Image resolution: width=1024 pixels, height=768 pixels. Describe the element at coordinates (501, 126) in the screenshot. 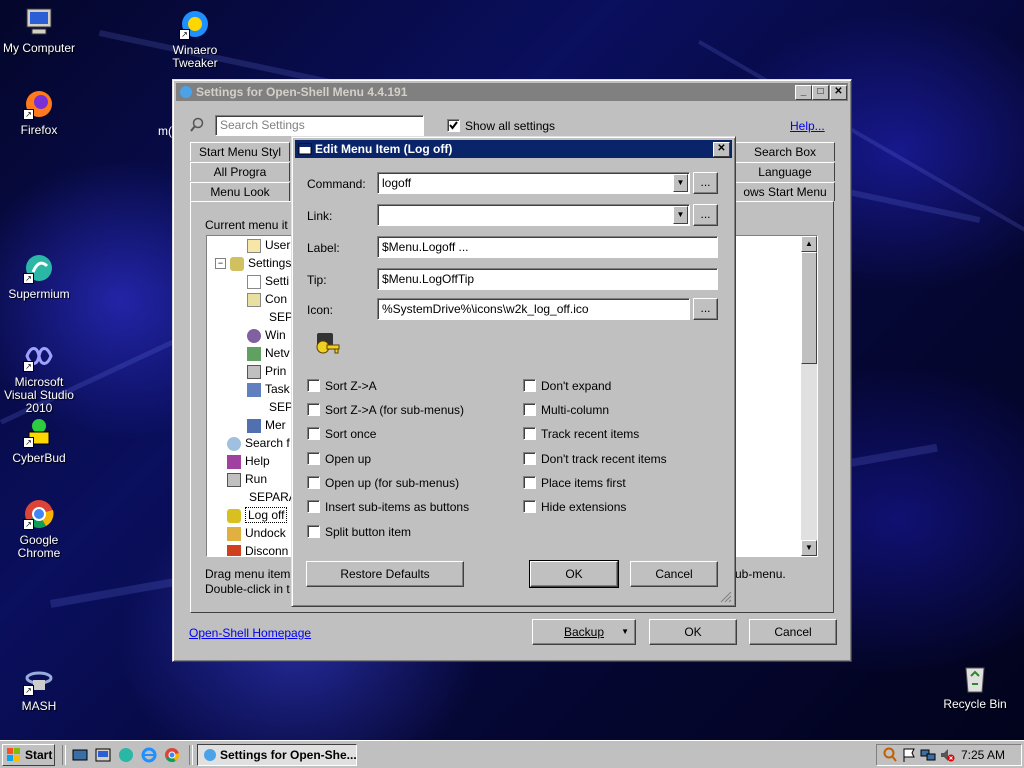

I see `show-all-settings-checkbox: Show all settings` at that location.